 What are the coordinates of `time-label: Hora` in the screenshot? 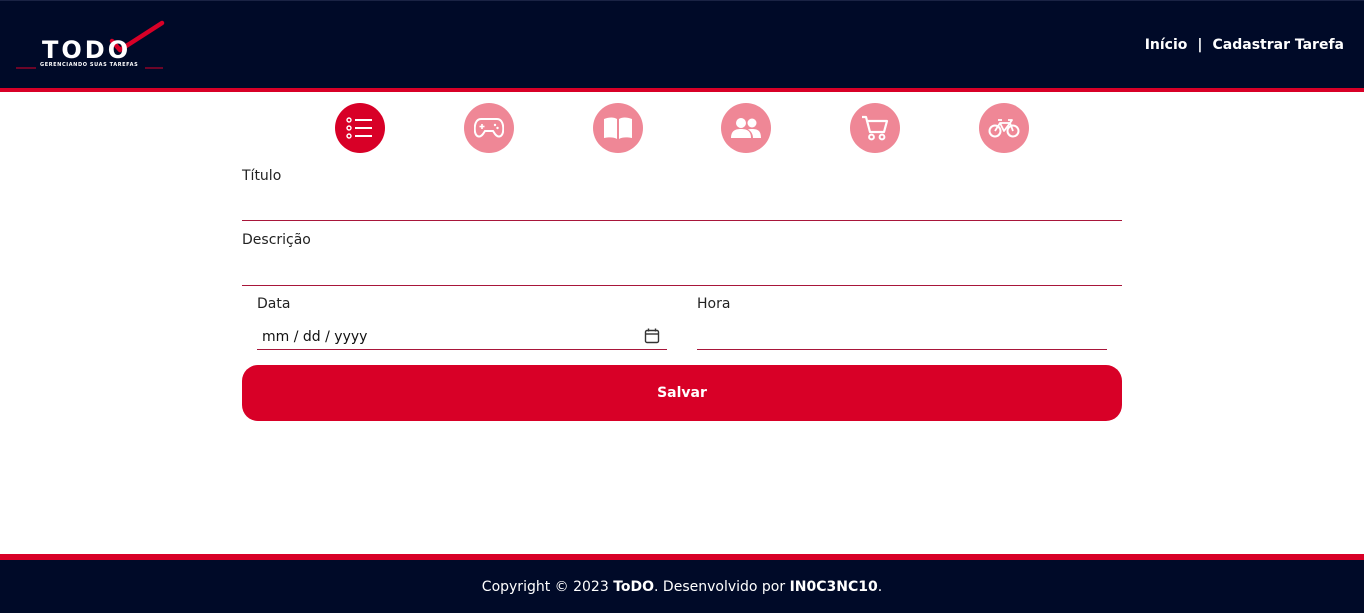 It's located at (714, 304).